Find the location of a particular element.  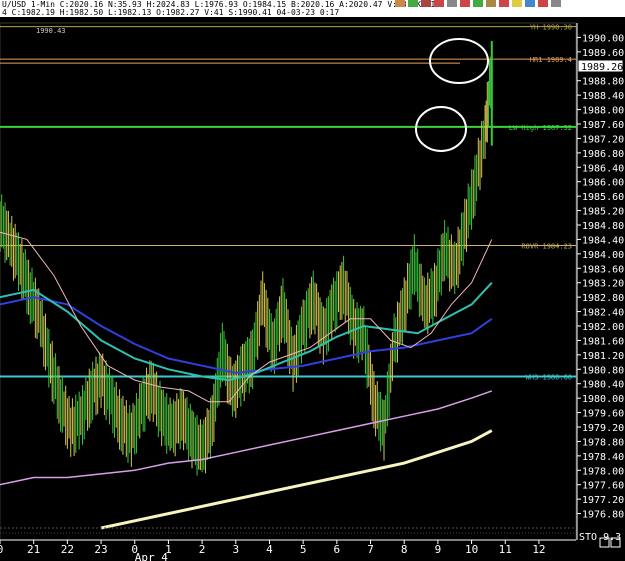

y-tick-label: 1984.40 is located at coordinates (603, 240).